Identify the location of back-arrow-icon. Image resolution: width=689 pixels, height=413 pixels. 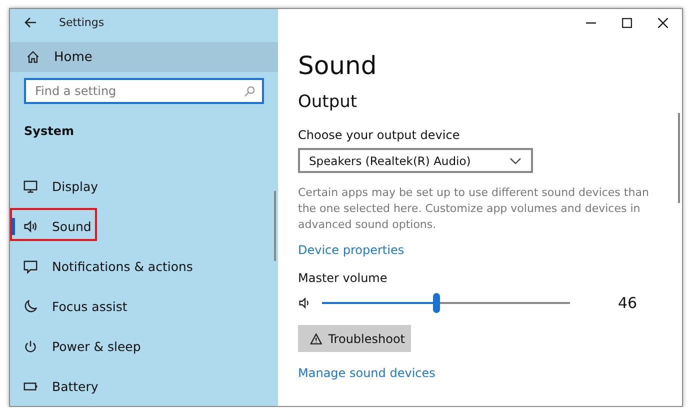
(30, 22).